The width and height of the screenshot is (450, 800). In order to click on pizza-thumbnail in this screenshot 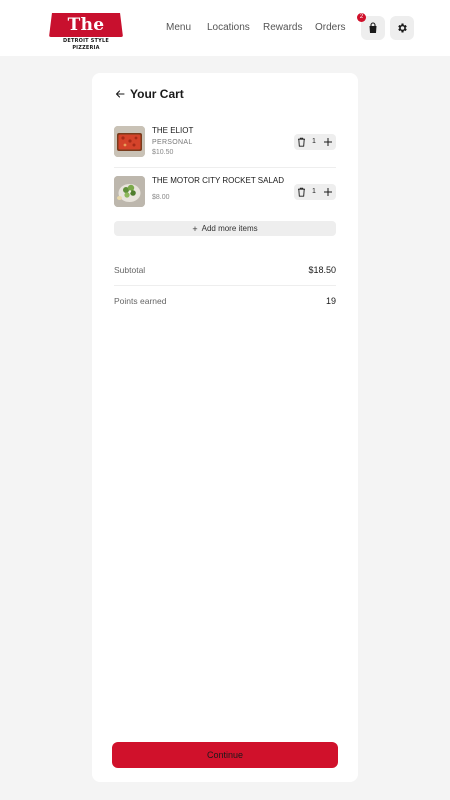, I will do `click(129, 141)`.